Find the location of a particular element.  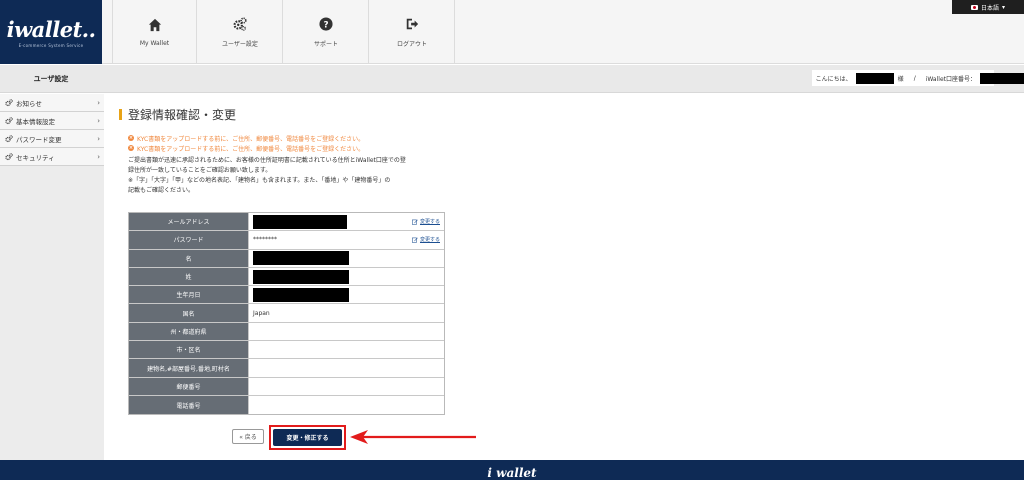

table-row-first-name: 名 is located at coordinates (286, 258).